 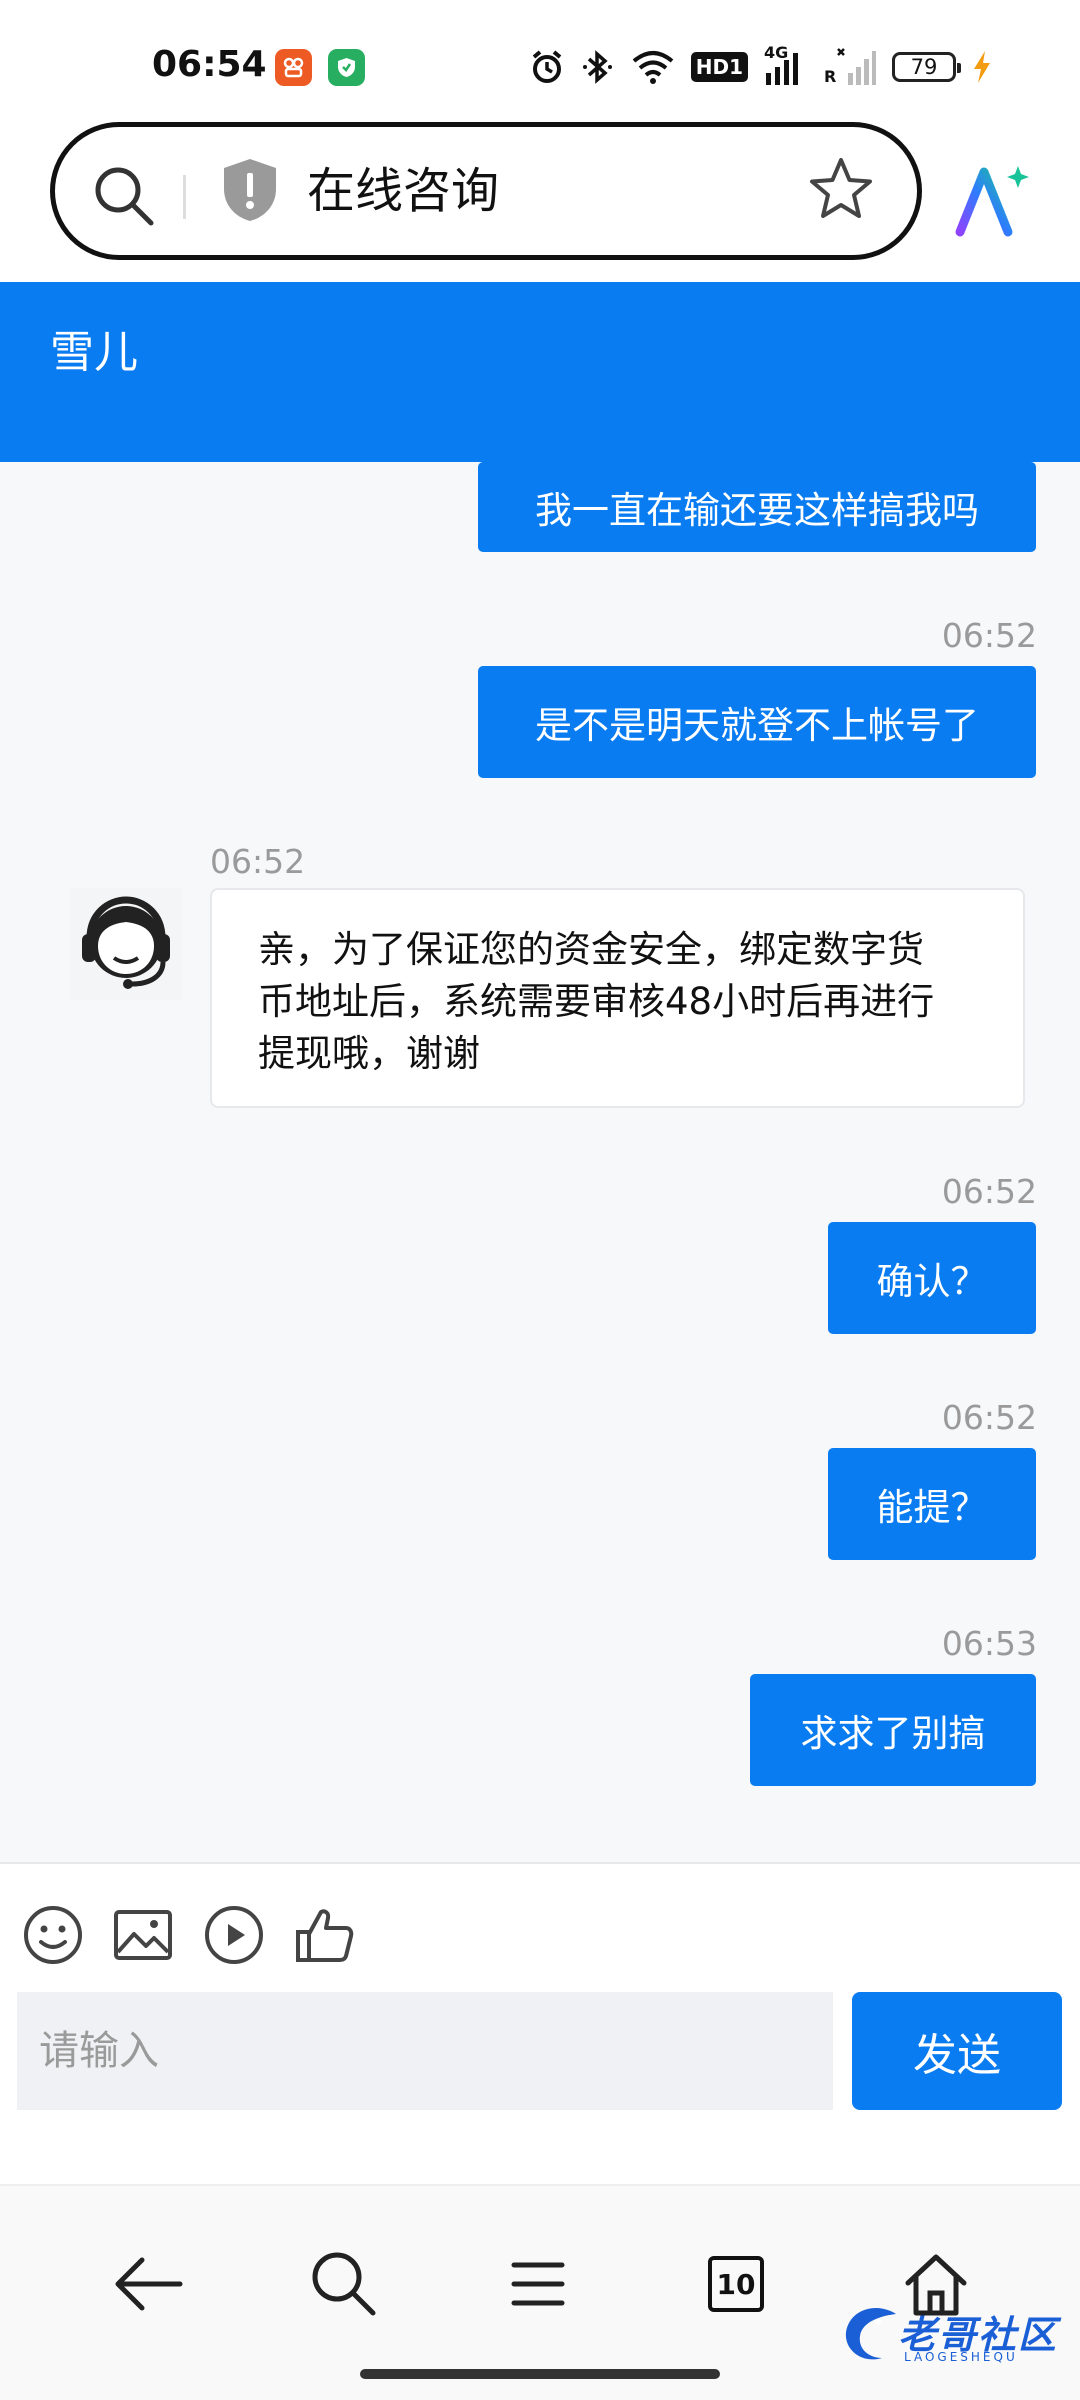 I want to click on watermark-subtext: LAOGESHEQU, so click(x=961, y=2357).